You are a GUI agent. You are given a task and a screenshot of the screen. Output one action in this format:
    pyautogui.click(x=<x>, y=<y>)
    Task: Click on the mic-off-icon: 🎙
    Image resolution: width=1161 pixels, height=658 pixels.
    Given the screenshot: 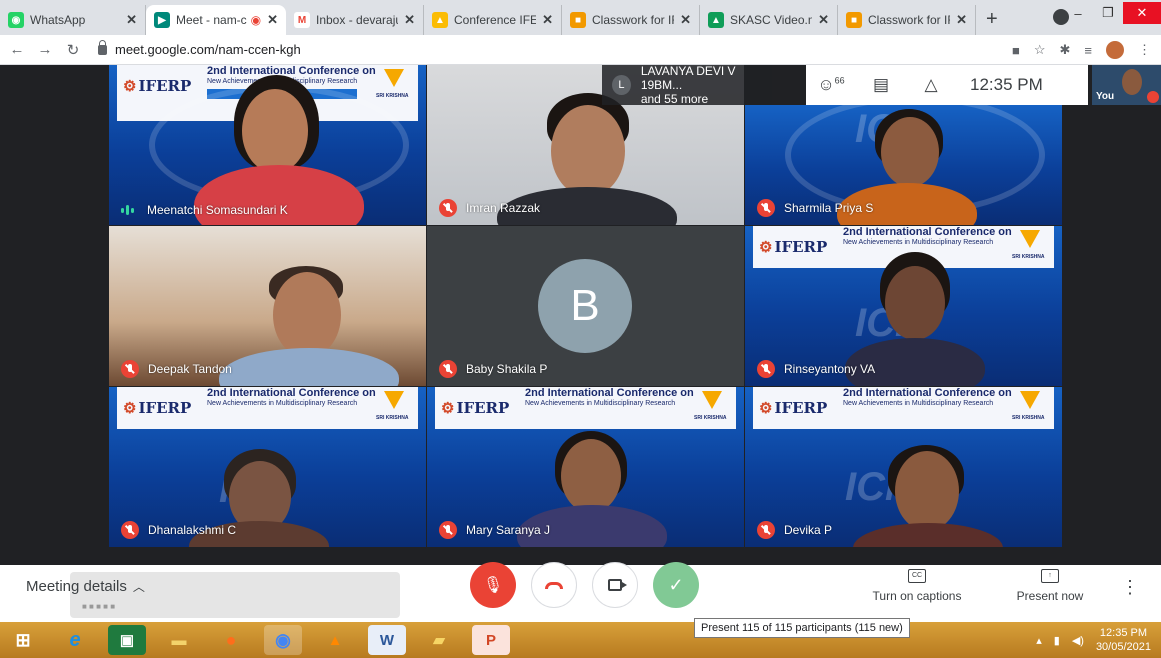 What is the action you would take?
    pyautogui.click(x=493, y=585)
    